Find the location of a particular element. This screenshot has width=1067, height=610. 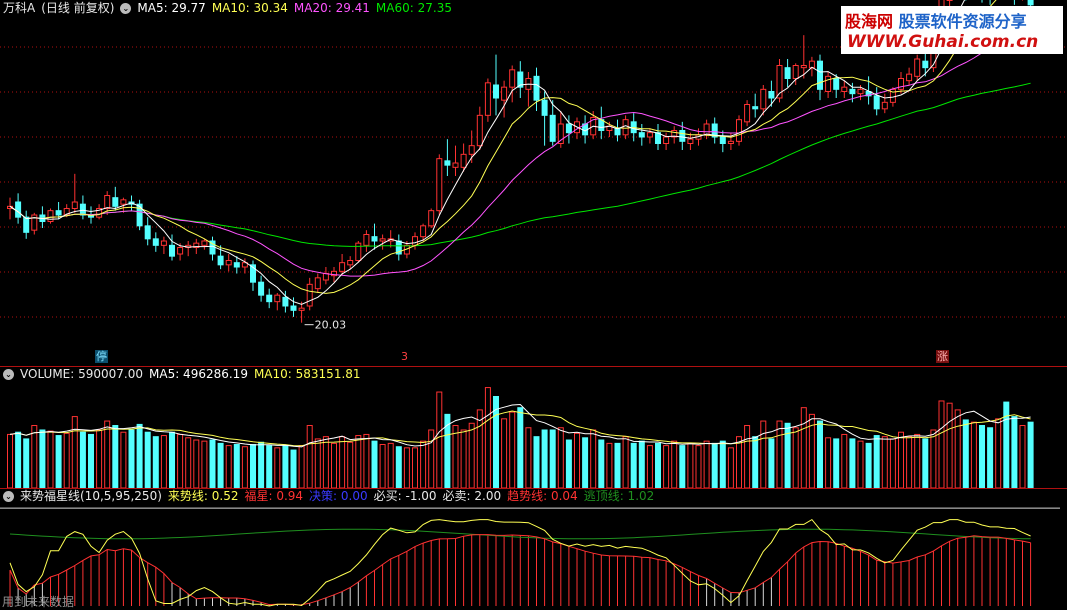

ma5-readout: MA5: 29.77 is located at coordinates (171, 8).